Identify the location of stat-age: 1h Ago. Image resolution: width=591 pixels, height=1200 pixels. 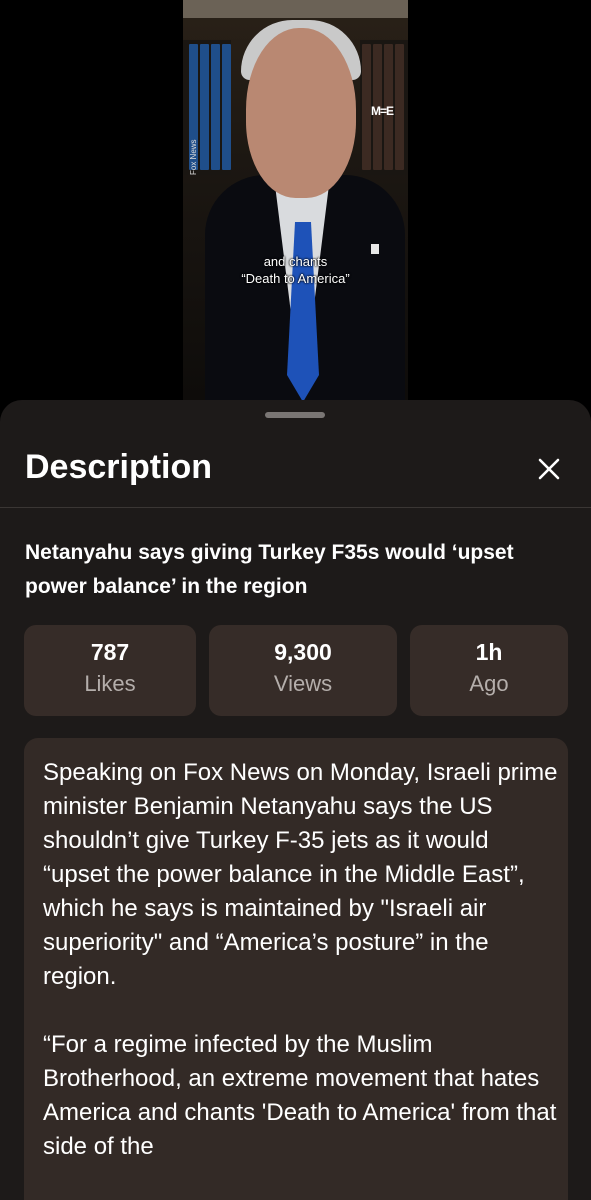
(489, 670).